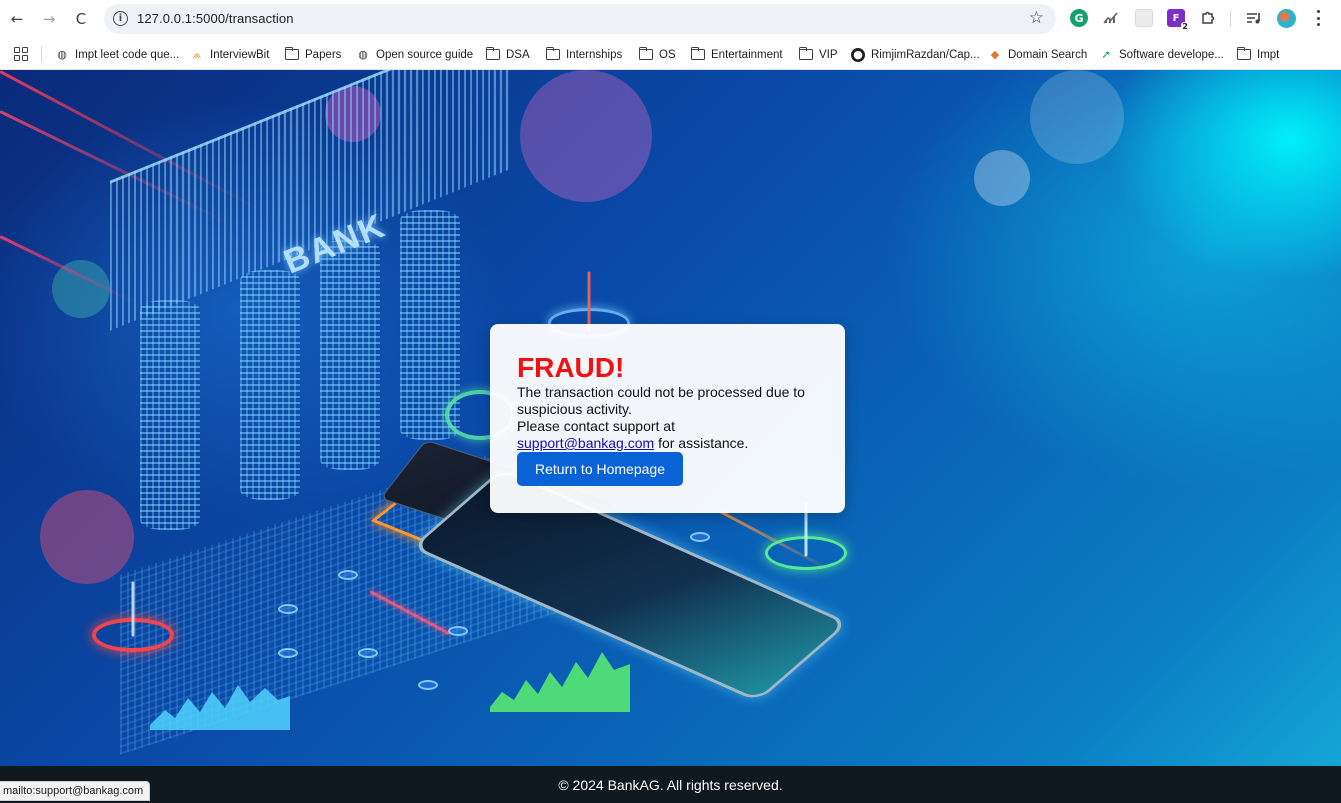 Image resolution: width=1341 pixels, height=803 pixels. I want to click on media-control-icon, so click(1254, 18).